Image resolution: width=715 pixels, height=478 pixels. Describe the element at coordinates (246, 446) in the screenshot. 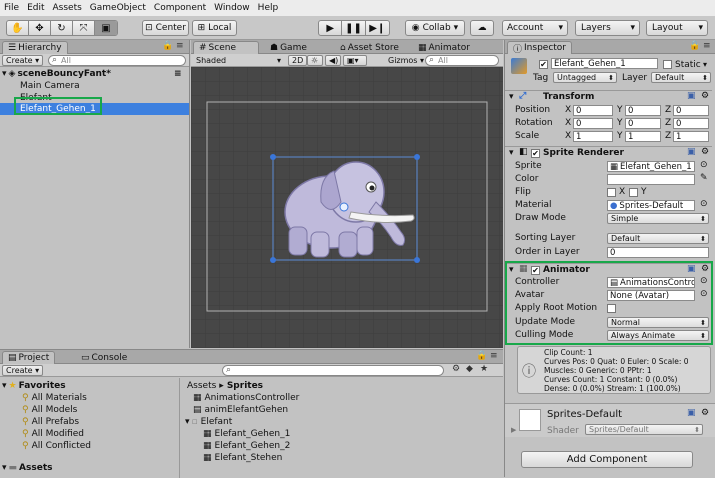

I see `file-item: ▦ Elefant_Gehen_2` at that location.